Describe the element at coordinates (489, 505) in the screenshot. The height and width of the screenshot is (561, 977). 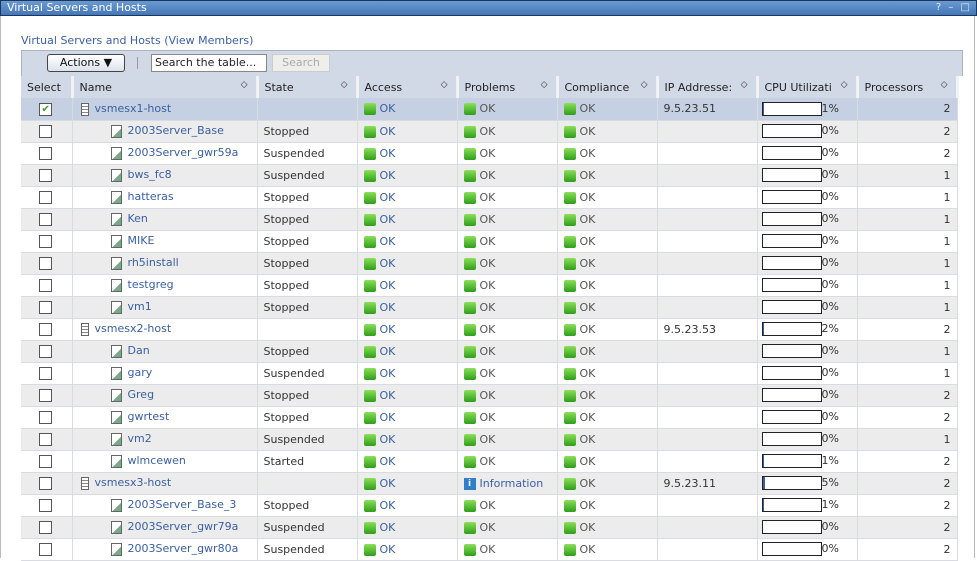
I see `table-row: 2003Server_Base_3 Stopped OK OK OK 1% 2` at that location.